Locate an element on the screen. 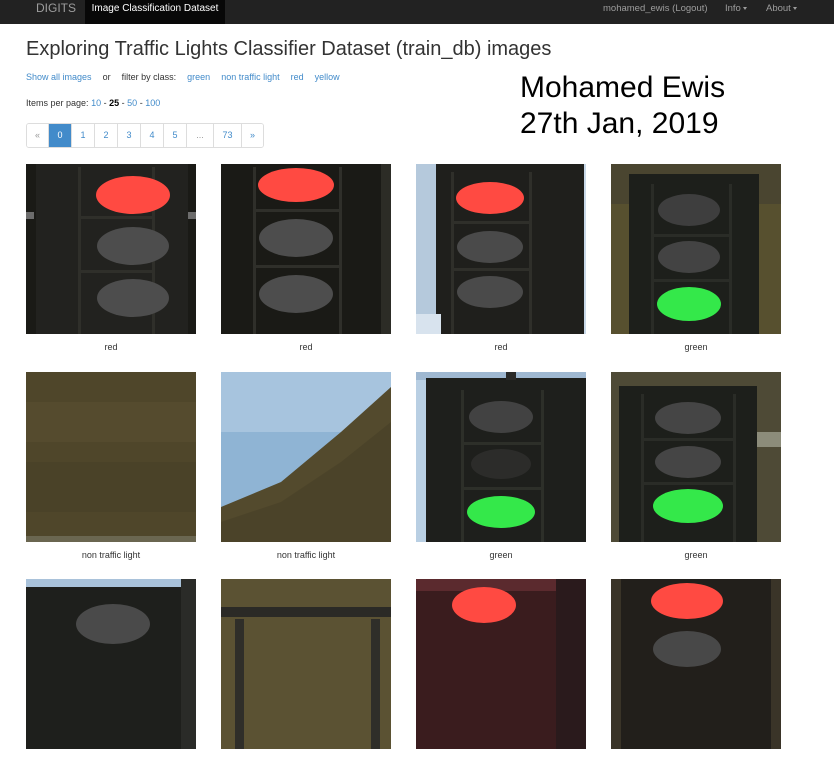 The height and width of the screenshot is (757, 834). filter-label: filter by class: is located at coordinates (149, 77).